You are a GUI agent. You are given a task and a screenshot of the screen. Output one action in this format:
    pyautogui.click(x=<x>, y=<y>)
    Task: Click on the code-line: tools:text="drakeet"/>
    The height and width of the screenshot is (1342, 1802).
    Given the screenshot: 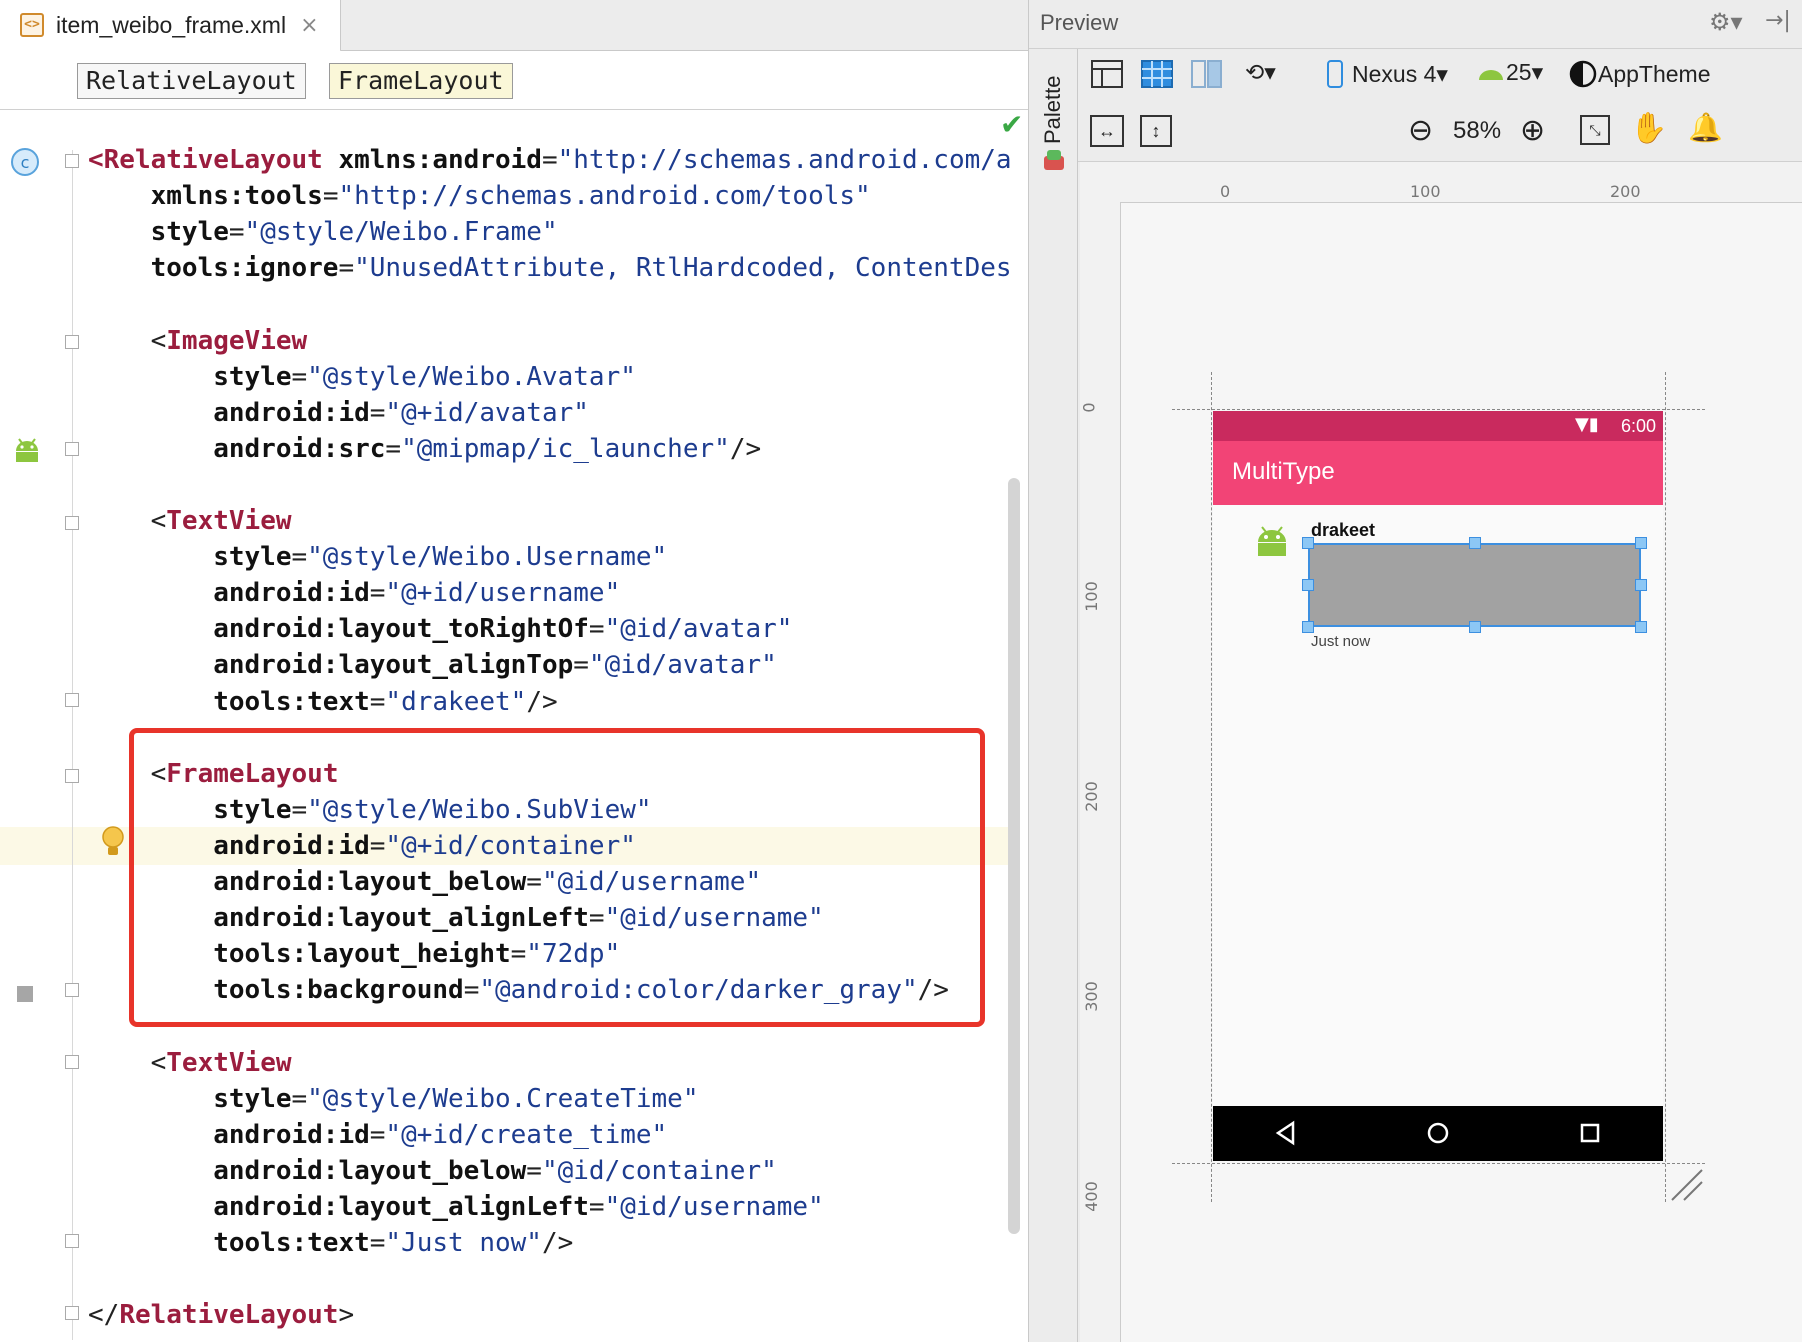 What is the action you would take?
    pyautogui.click(x=323, y=702)
    